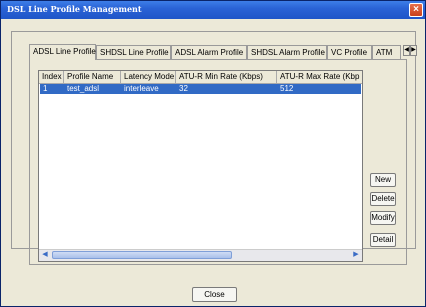 The image size is (426, 307). What do you see at coordinates (383, 180) in the screenshot?
I see `new-button: New` at bounding box center [383, 180].